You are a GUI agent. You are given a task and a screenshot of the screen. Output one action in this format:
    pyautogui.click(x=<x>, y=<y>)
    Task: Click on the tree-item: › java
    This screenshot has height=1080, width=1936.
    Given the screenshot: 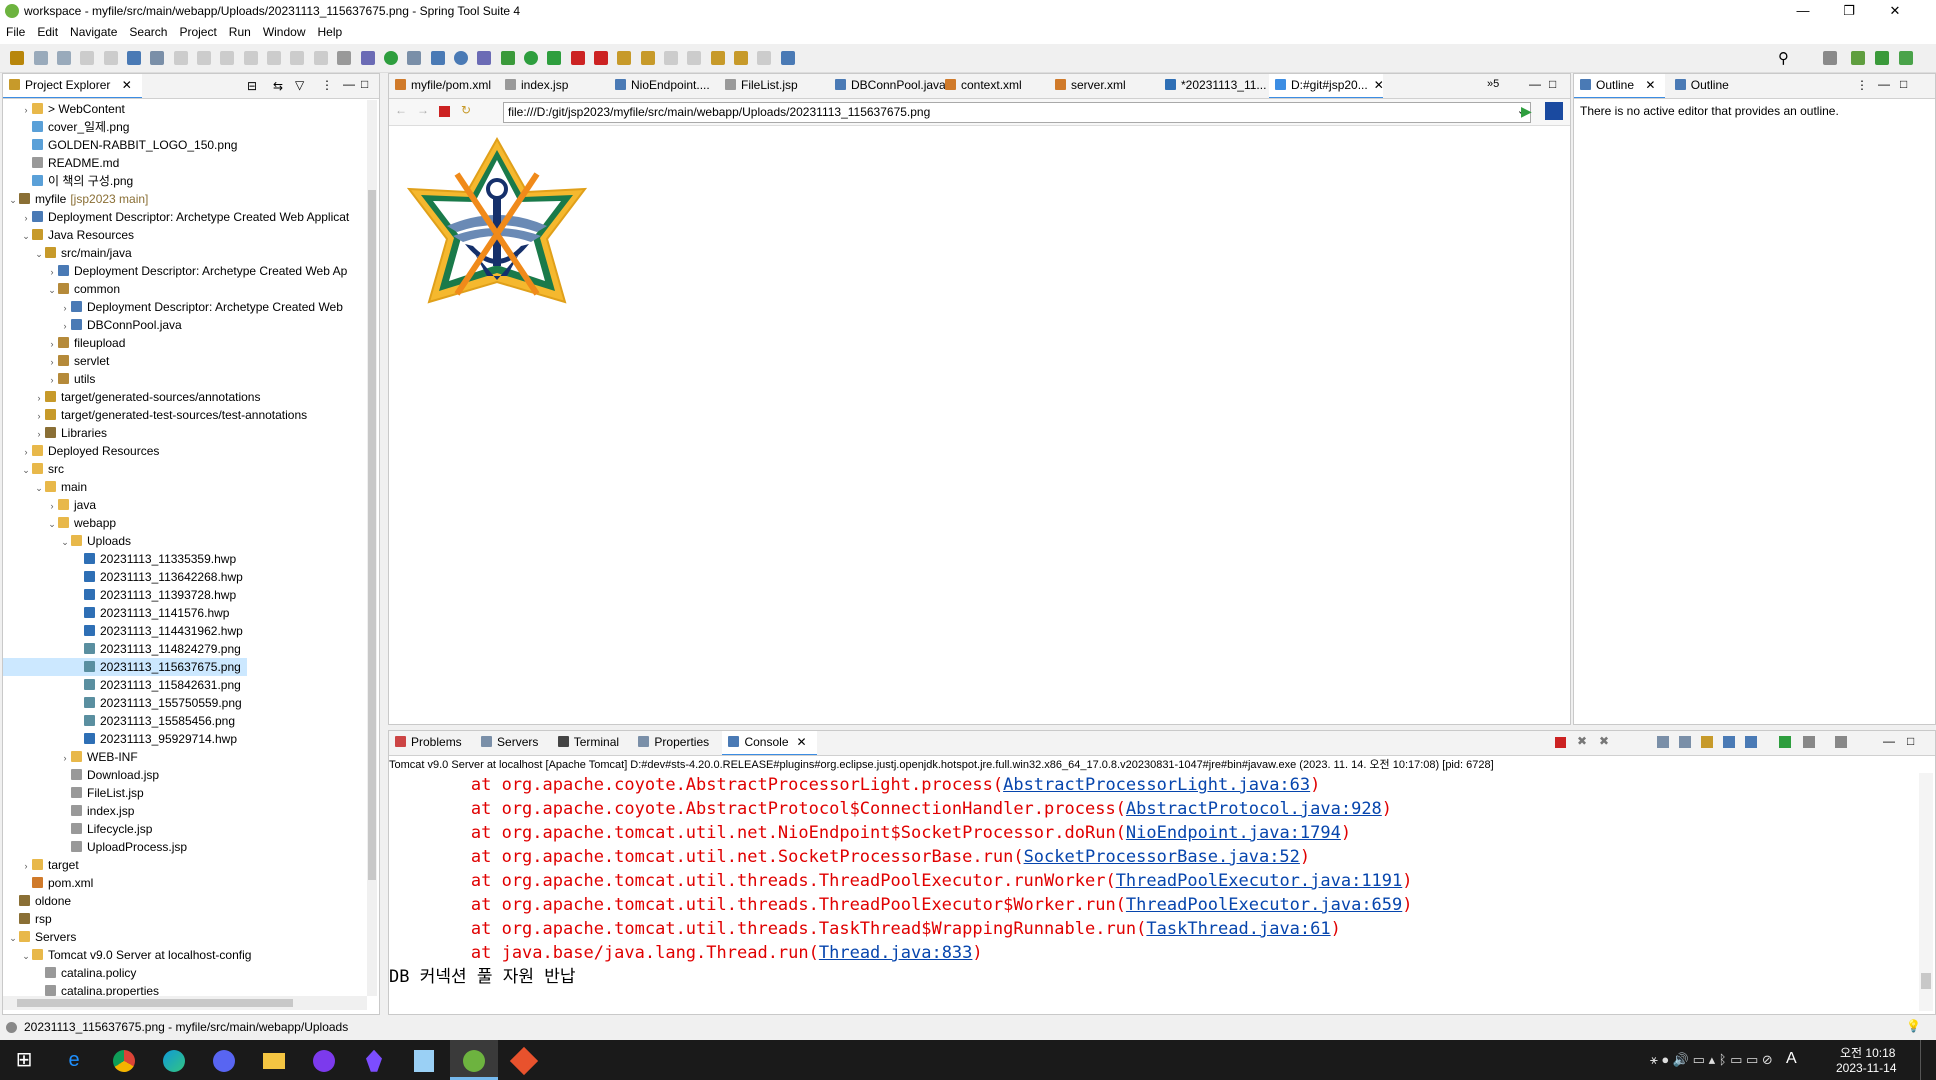 What is the action you would take?
    pyautogui.click(x=50, y=505)
    